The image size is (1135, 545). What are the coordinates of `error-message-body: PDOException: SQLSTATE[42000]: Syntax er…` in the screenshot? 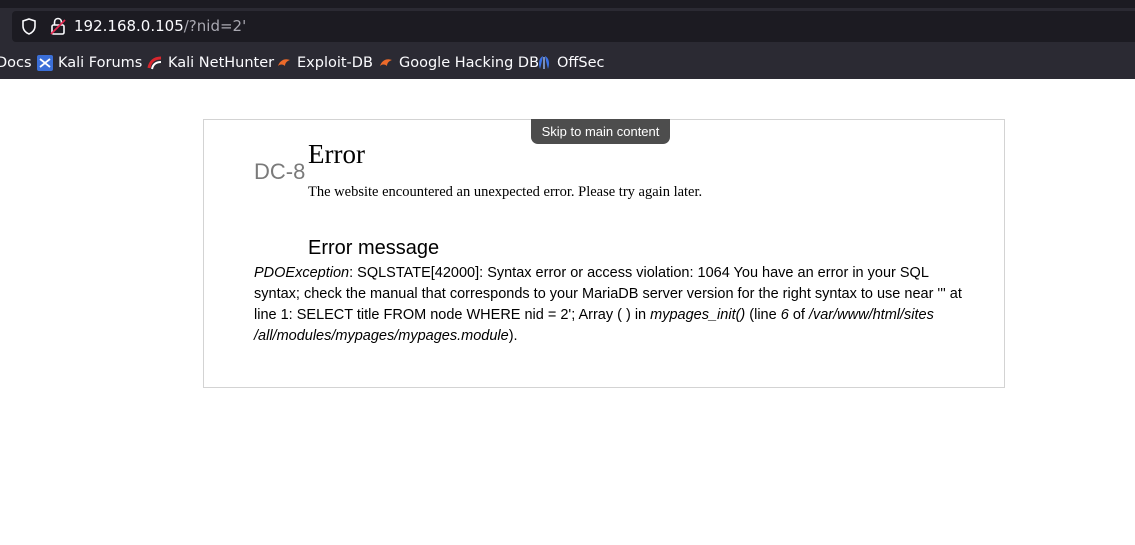 It's located at (608, 305).